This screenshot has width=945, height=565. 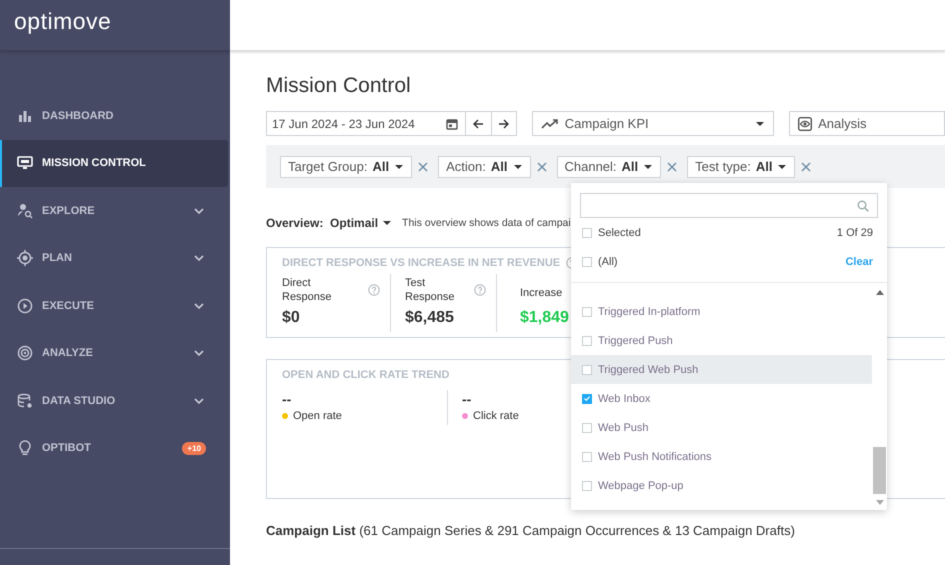 I want to click on filter-dropdown: Test type: All, so click(x=741, y=167).